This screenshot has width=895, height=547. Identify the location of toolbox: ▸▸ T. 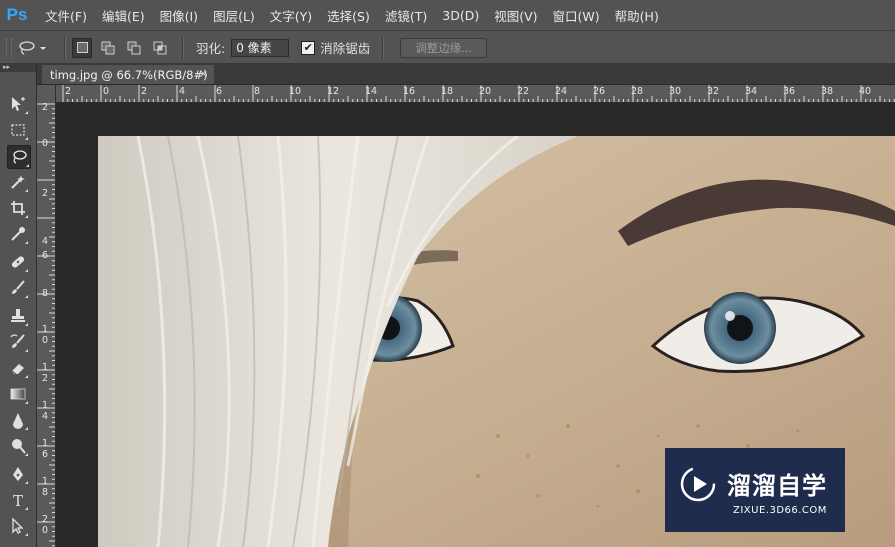
(18, 305).